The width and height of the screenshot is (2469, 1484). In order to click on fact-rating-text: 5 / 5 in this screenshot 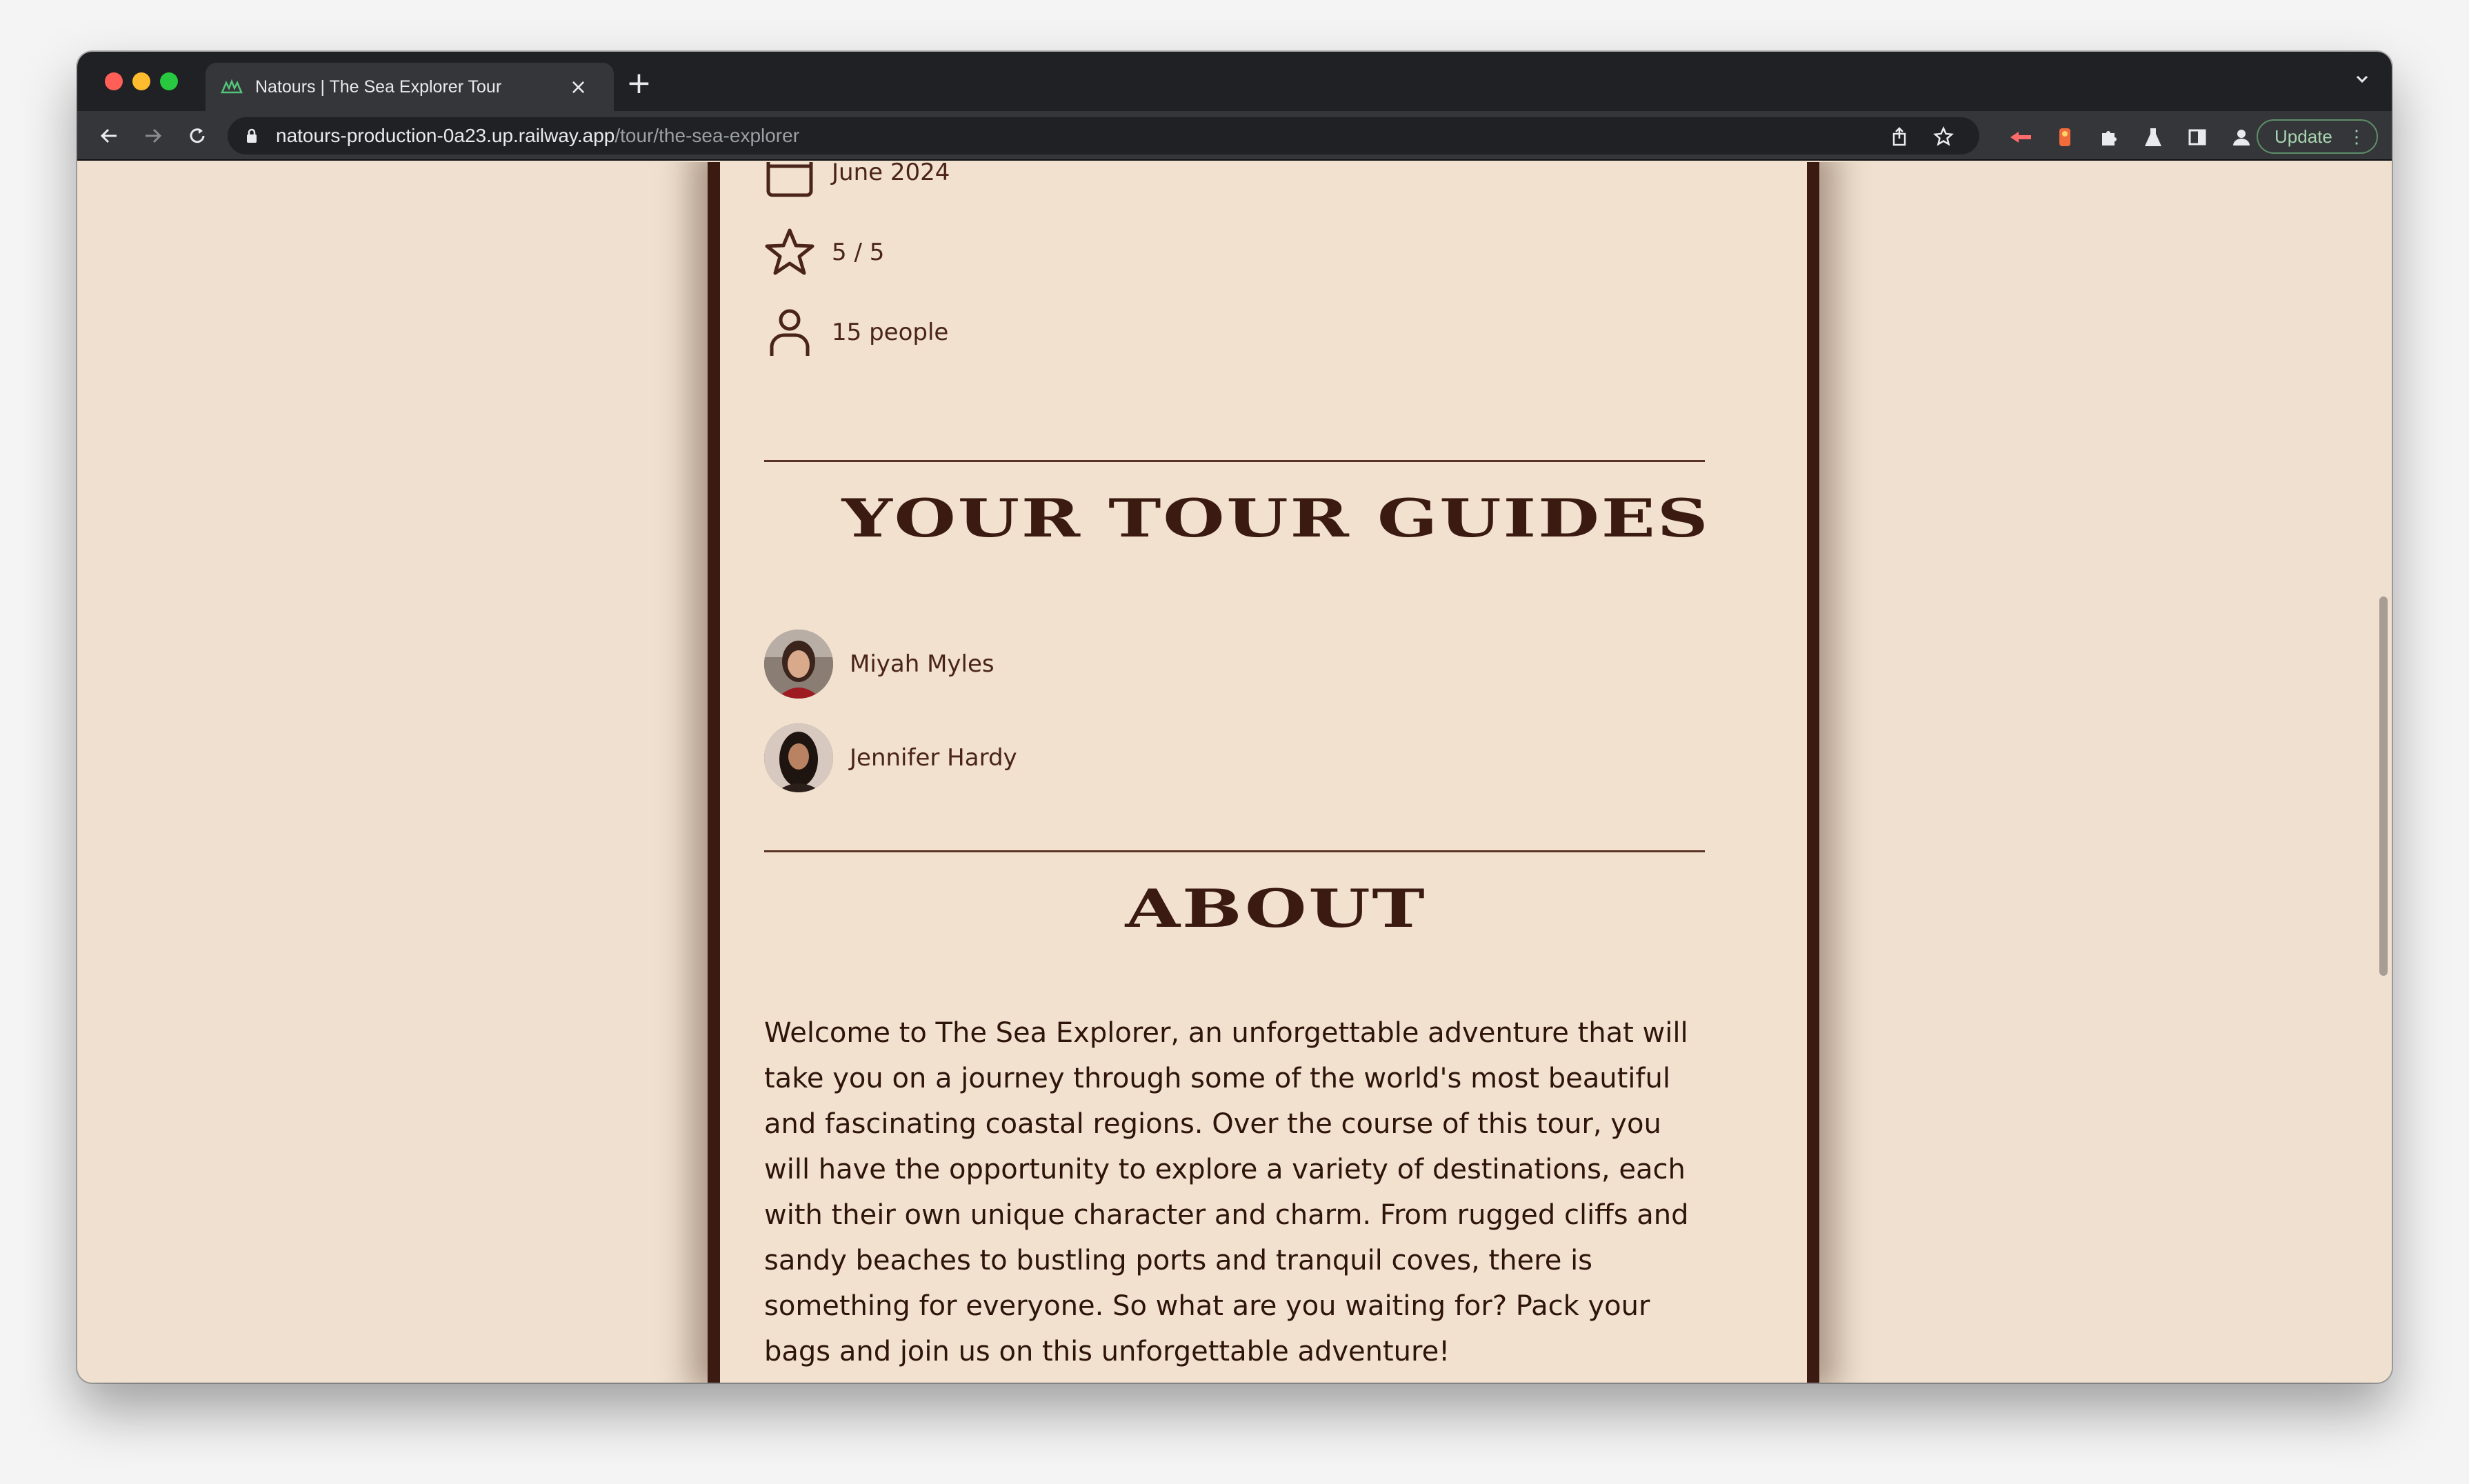, I will do `click(858, 252)`.